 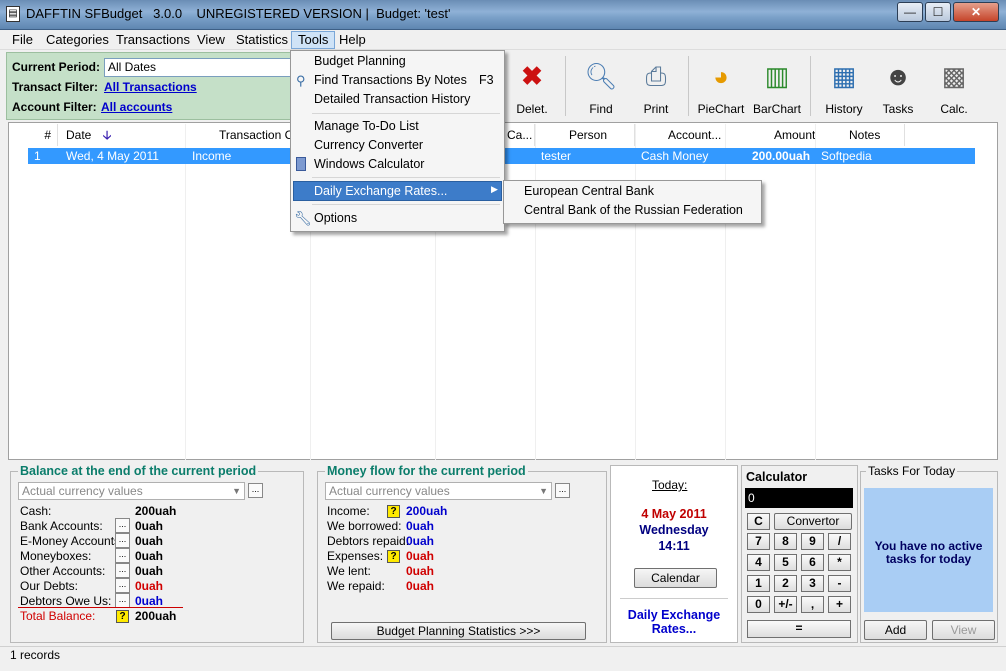 I want to click on calc-button: ▩ Calc., so click(x=954, y=86).